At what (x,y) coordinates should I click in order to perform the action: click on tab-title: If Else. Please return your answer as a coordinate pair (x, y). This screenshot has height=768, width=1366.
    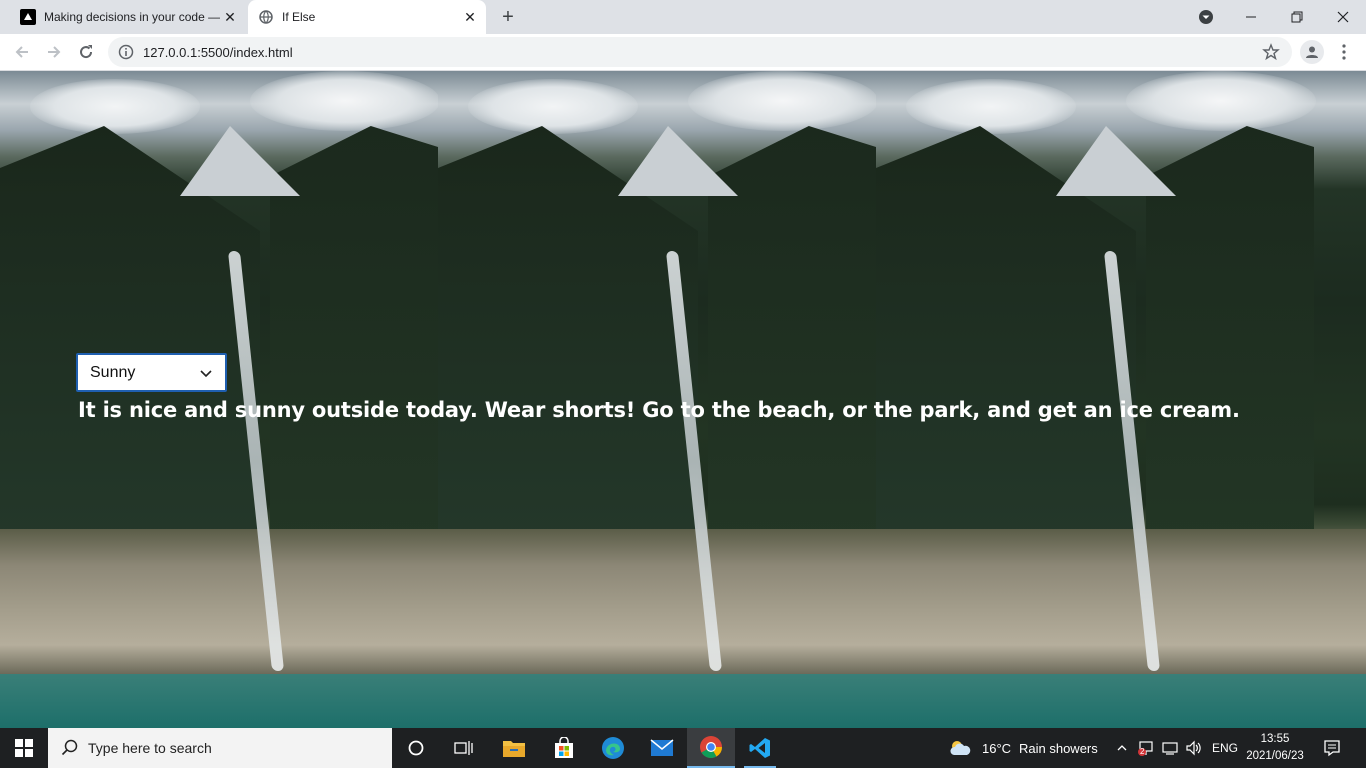
    Looking at the image, I should click on (299, 17).